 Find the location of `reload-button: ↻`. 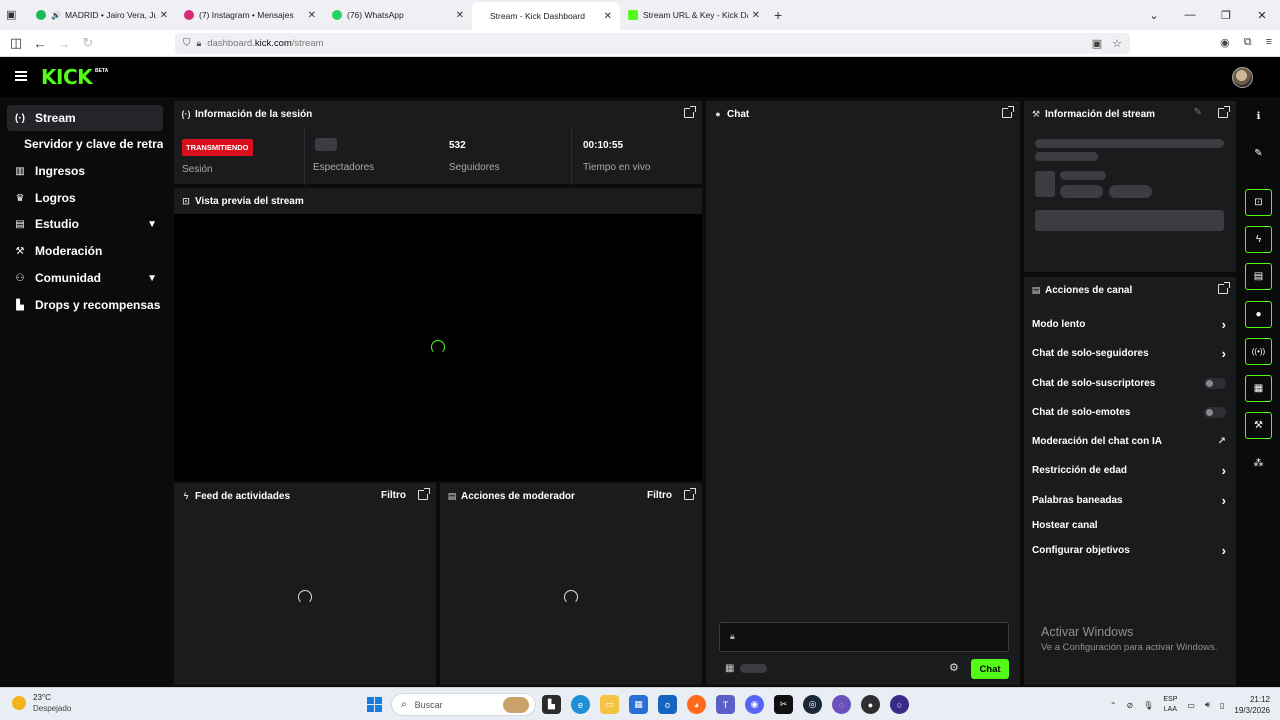

reload-button: ↻ is located at coordinates (88, 43).